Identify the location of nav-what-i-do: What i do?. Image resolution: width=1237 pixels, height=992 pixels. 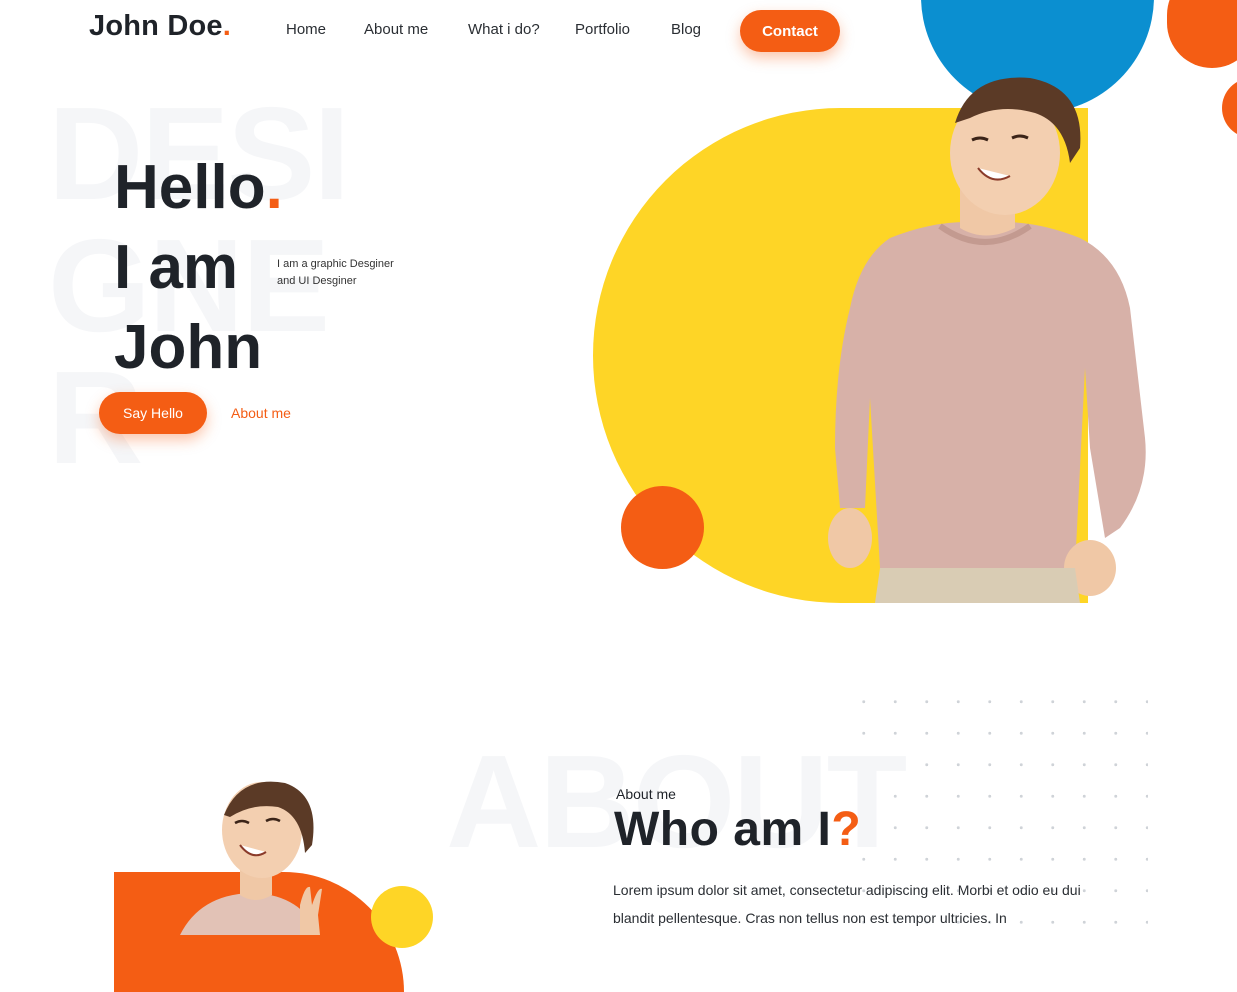
(504, 29).